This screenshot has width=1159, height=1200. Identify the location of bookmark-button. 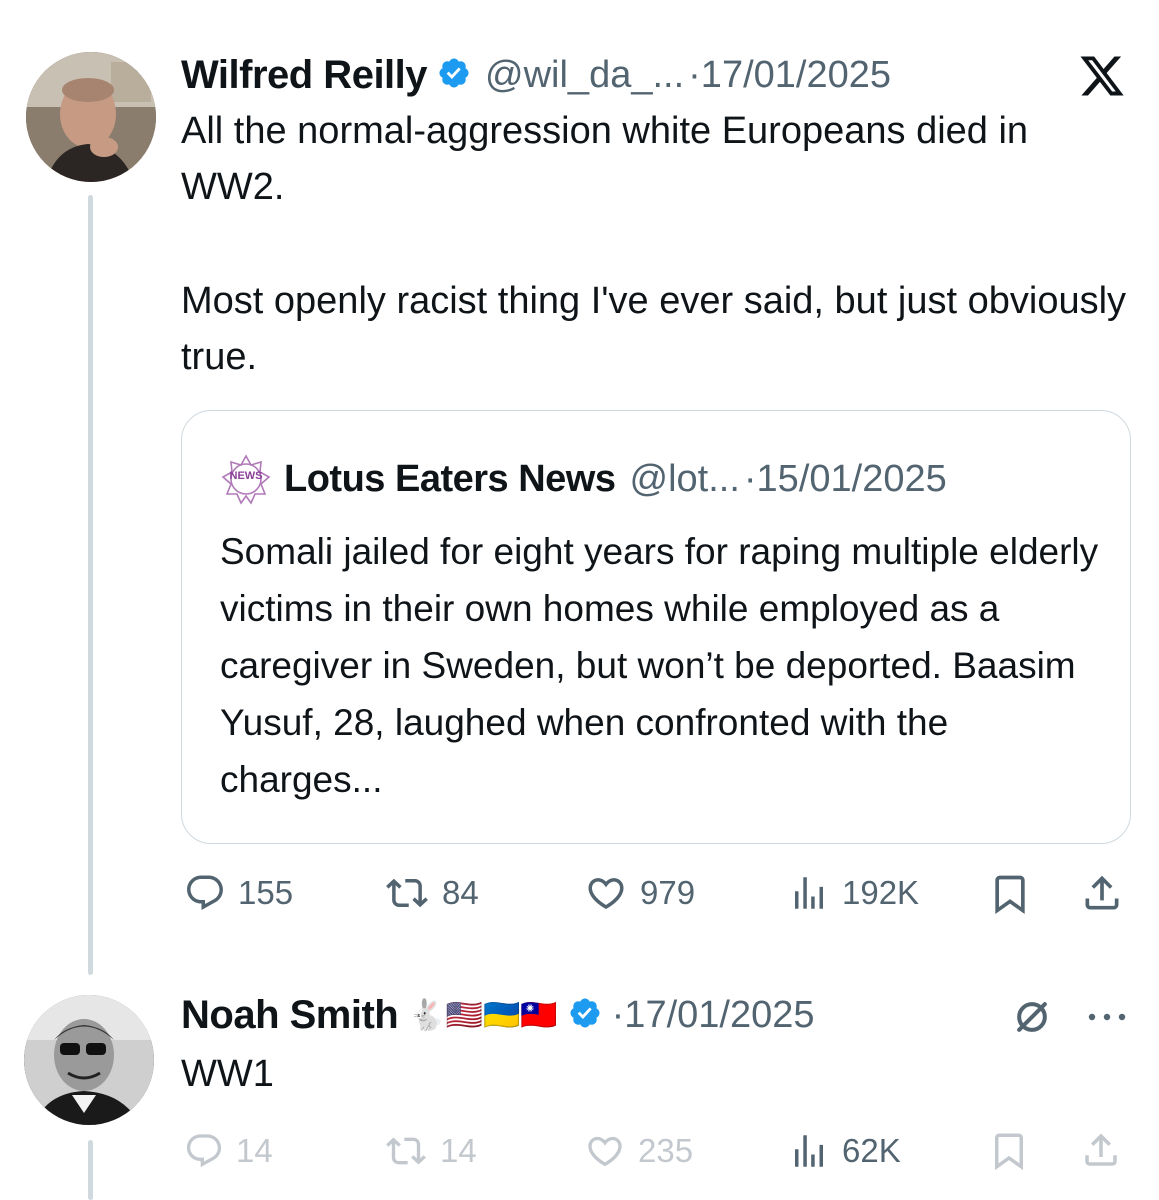
(1010, 896).